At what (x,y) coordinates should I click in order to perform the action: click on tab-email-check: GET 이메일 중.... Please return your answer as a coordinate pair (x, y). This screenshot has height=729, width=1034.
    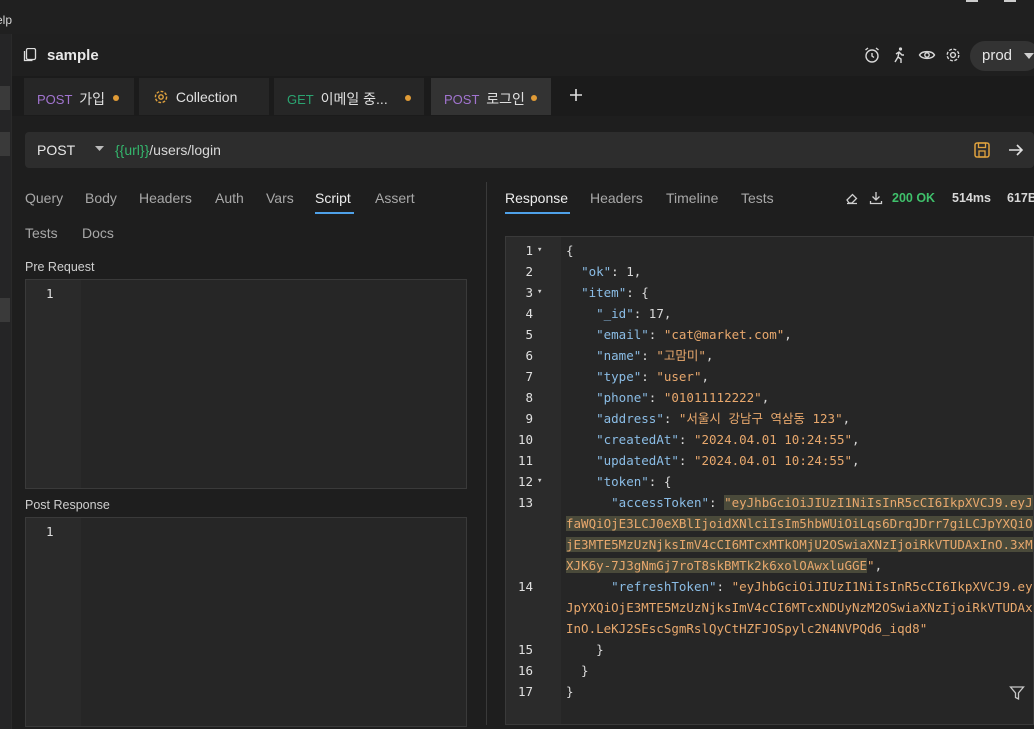
    Looking at the image, I should click on (349, 96).